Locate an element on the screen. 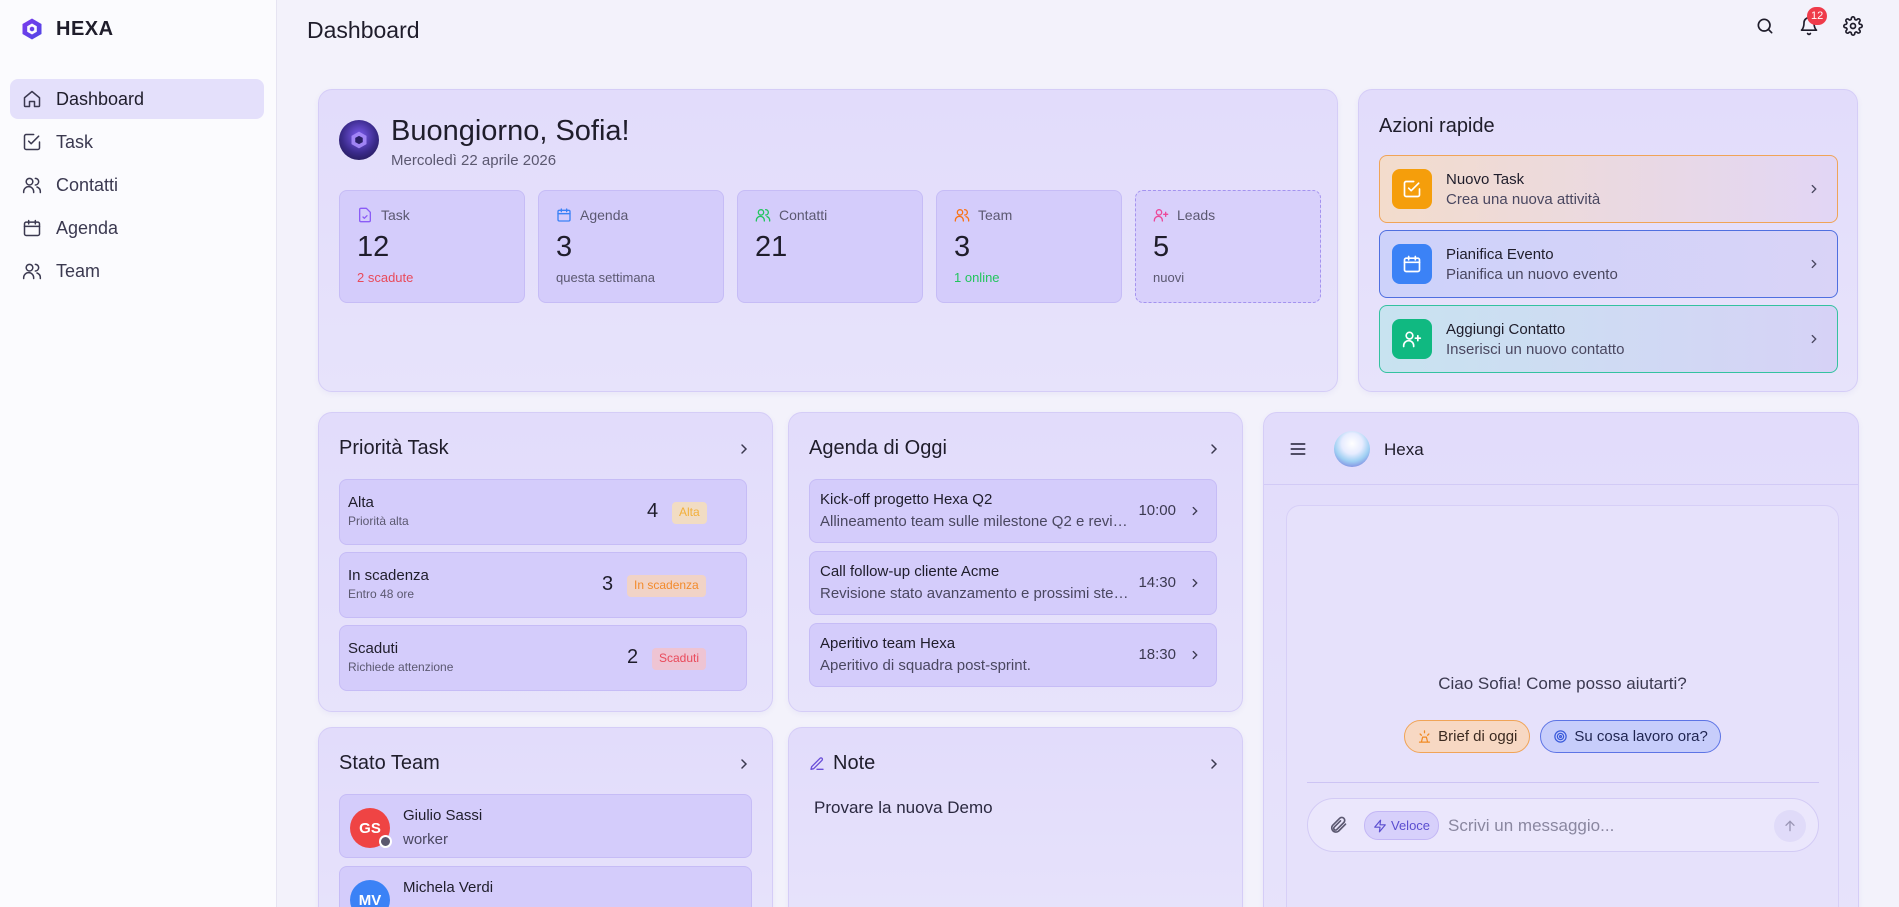 This screenshot has height=907, width=1899. note-card: Note Provare la nuova Demo is located at coordinates (1015, 817).